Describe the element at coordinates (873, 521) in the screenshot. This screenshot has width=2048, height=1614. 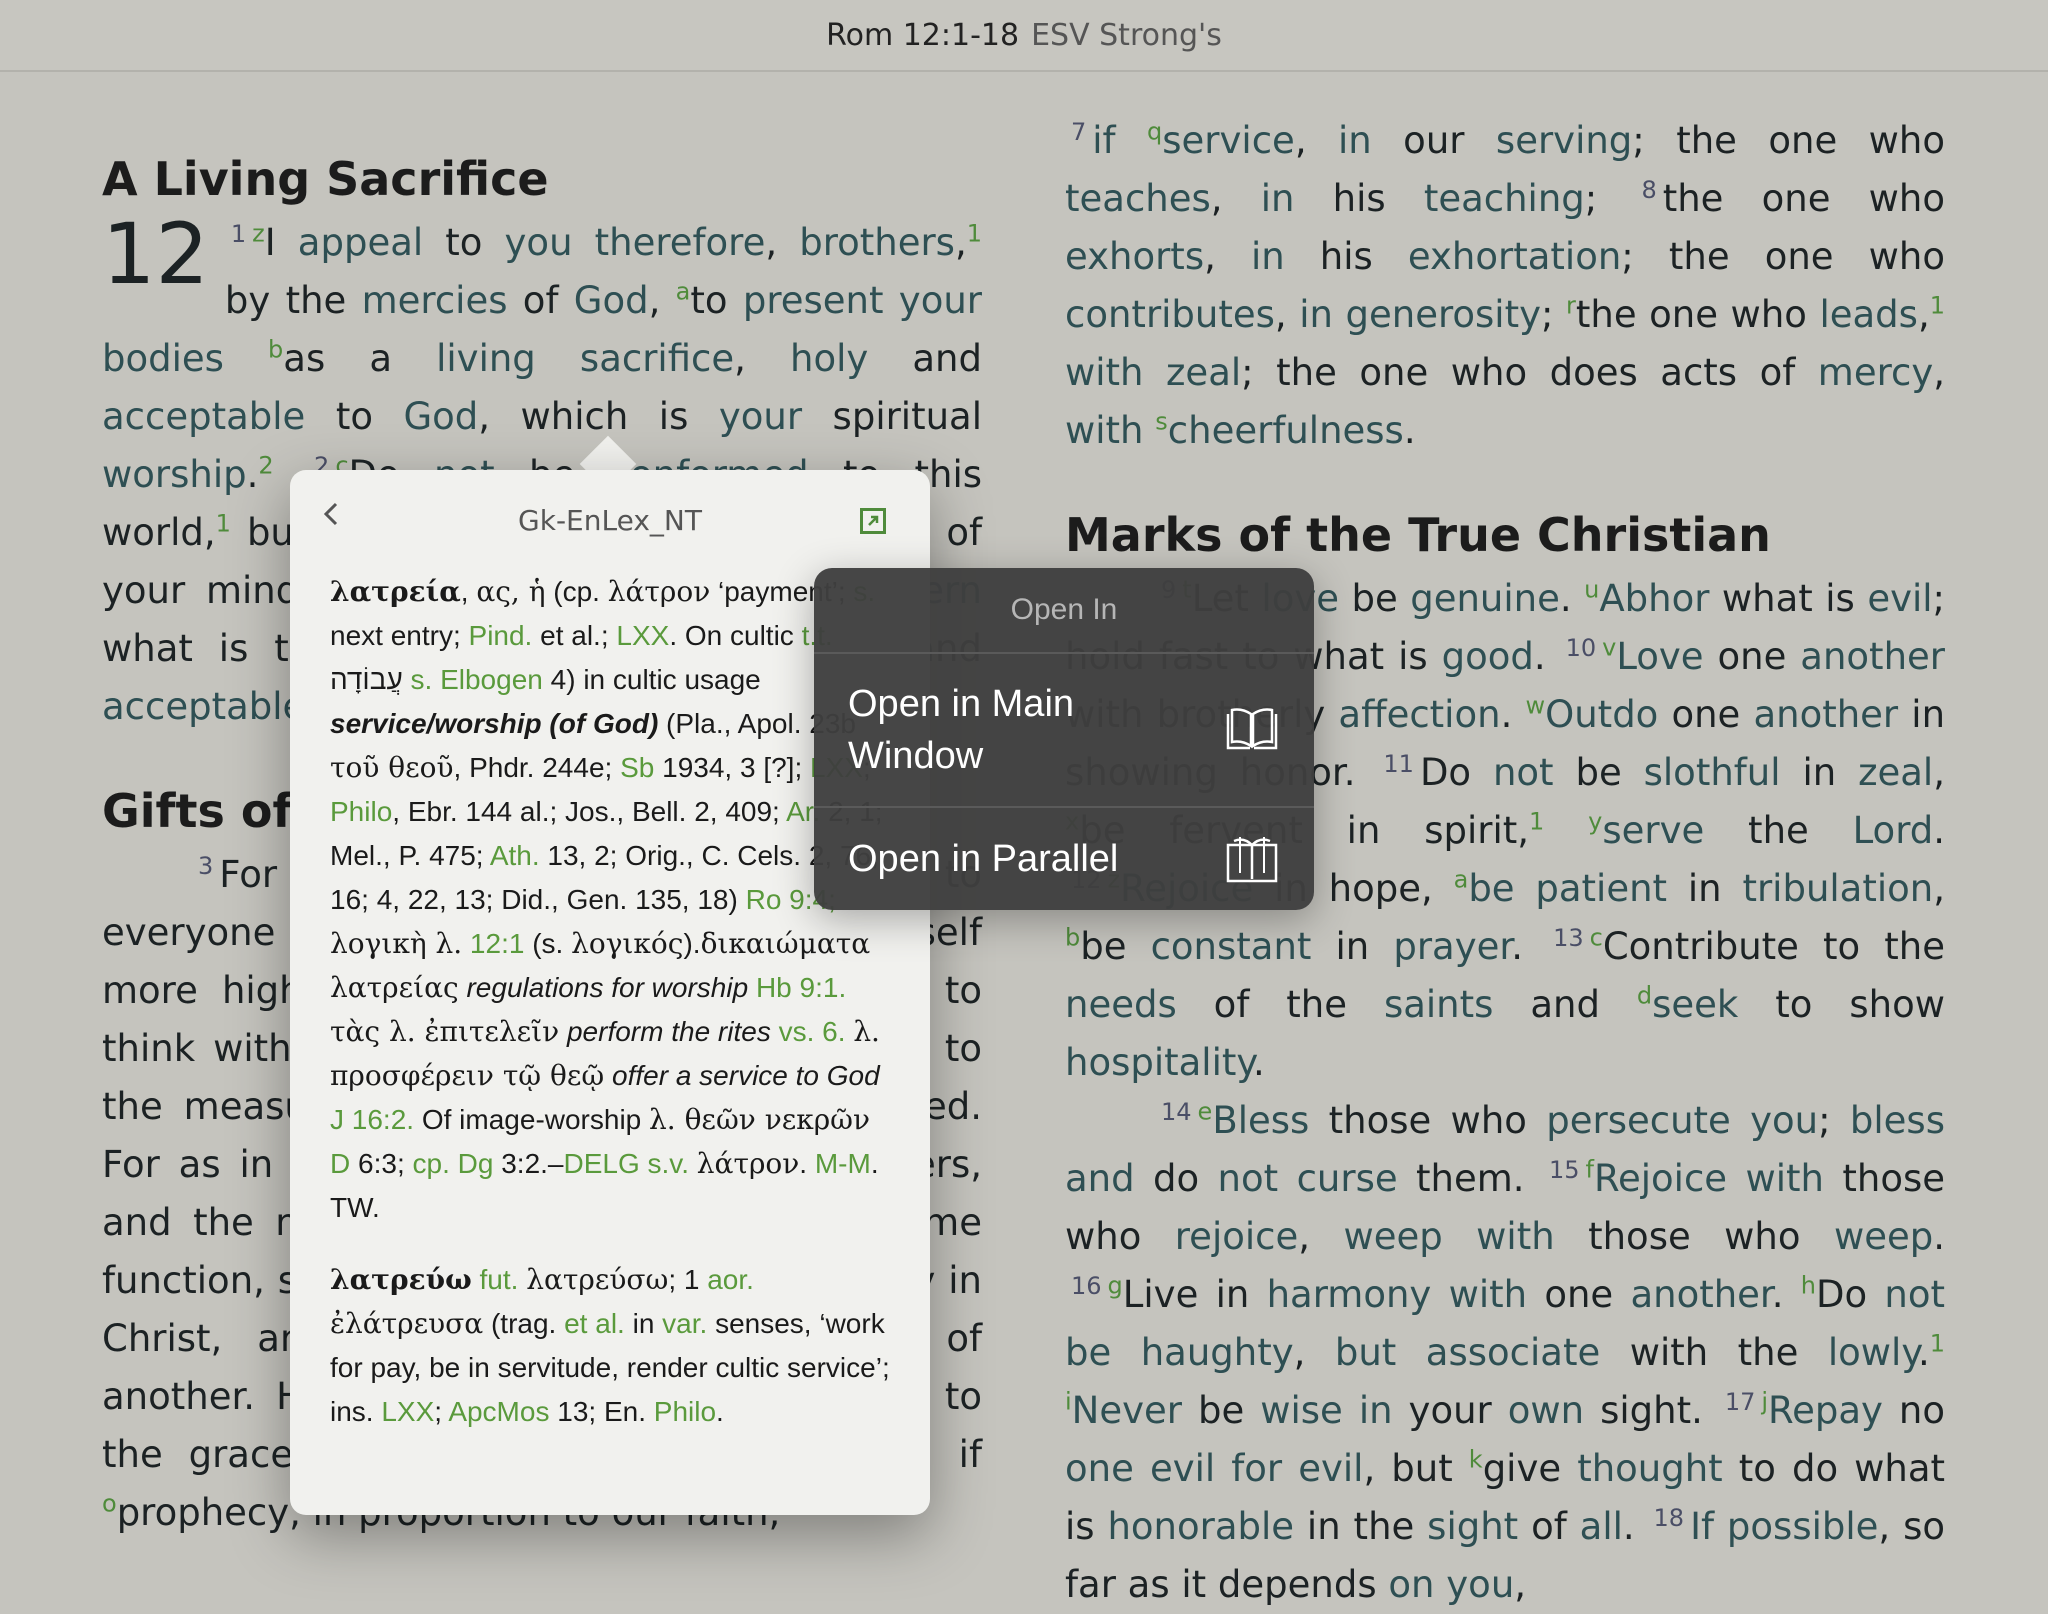
I see `expand-icon` at that location.